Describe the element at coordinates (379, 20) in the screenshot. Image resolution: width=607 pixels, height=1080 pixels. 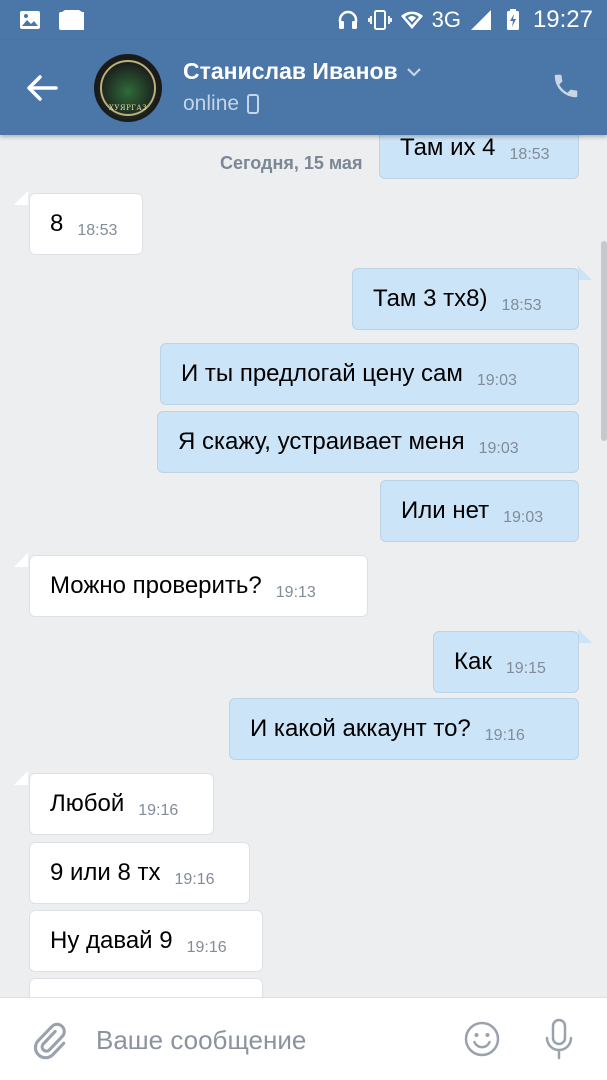
I see `vibrate-icon` at that location.